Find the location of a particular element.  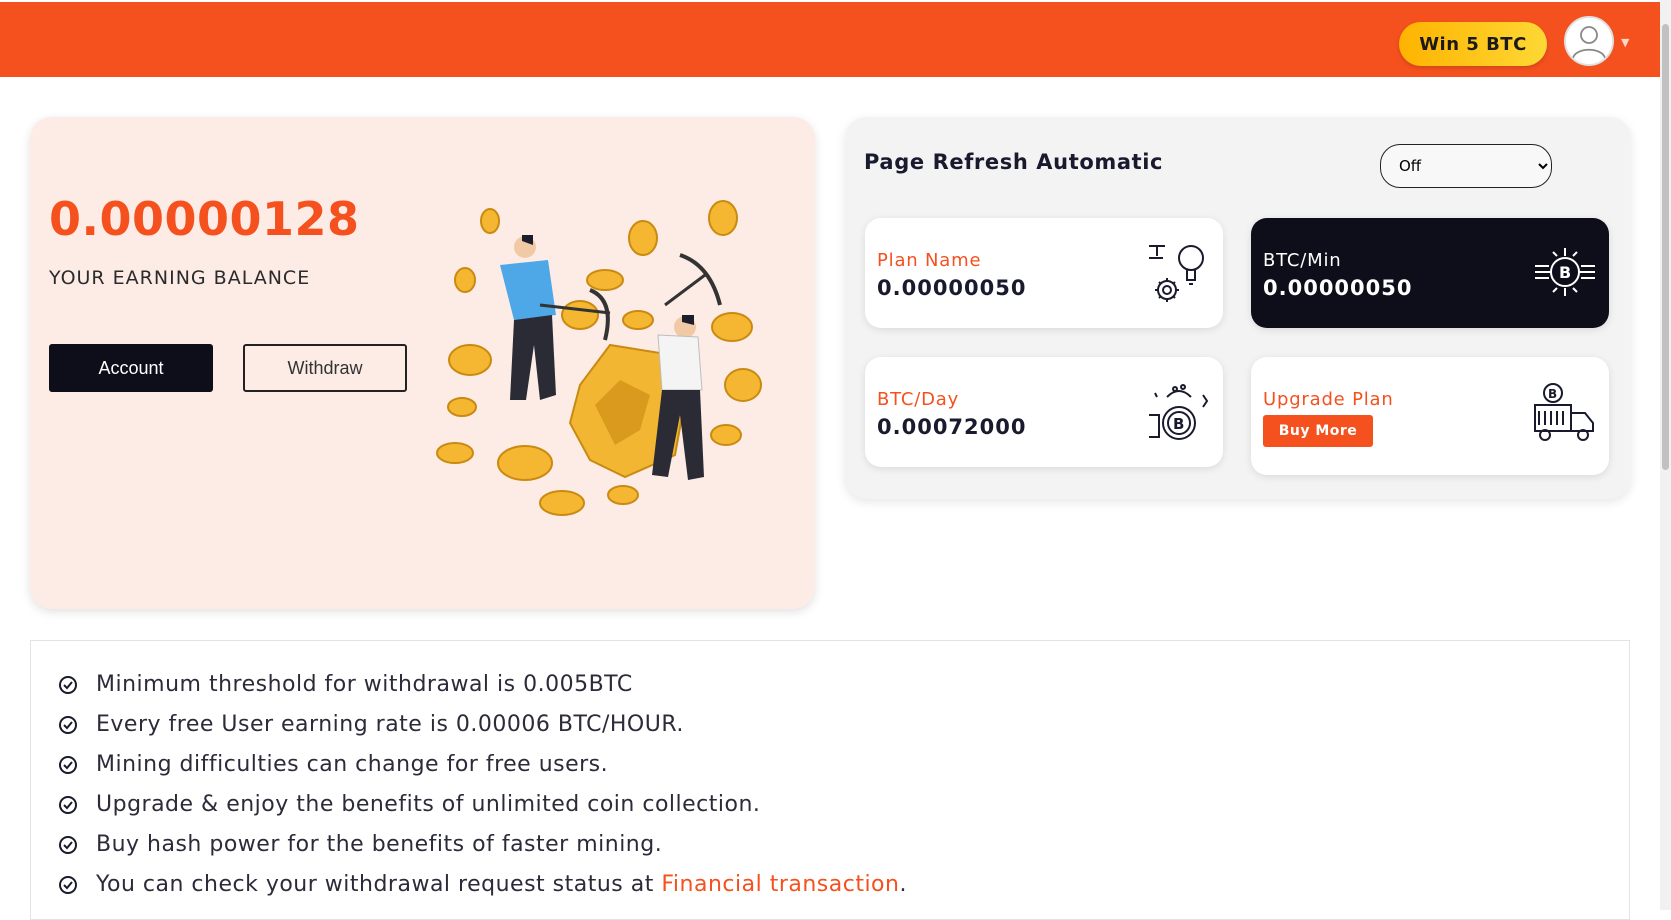

stat-label: Upgrade Plan is located at coordinates (1328, 399).